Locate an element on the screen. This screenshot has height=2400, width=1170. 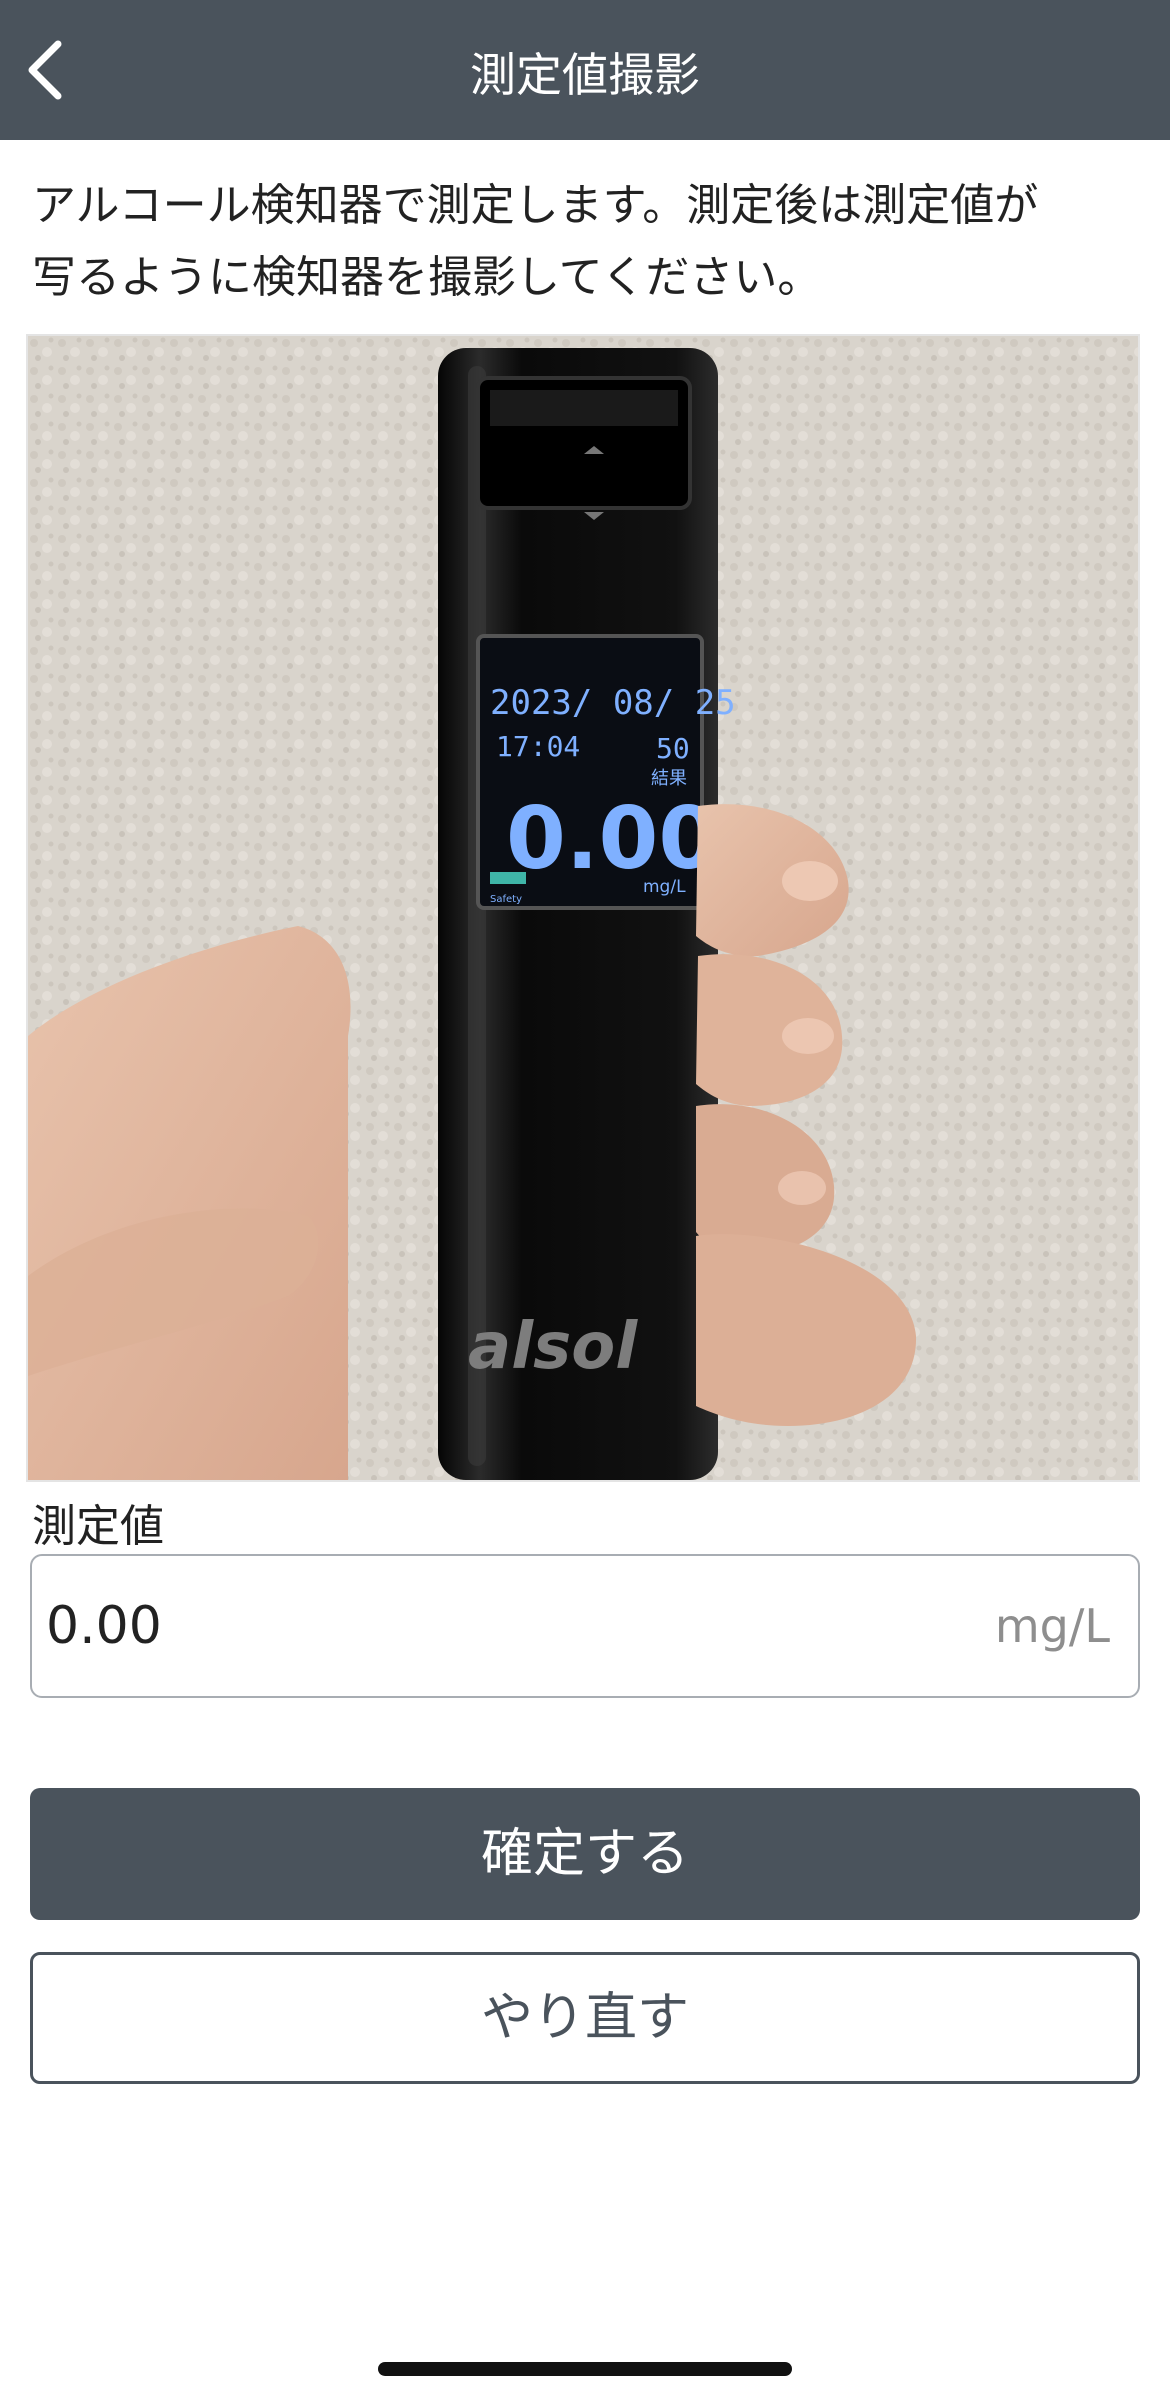
page-title: 測定値撮影 is located at coordinates (585, 75).